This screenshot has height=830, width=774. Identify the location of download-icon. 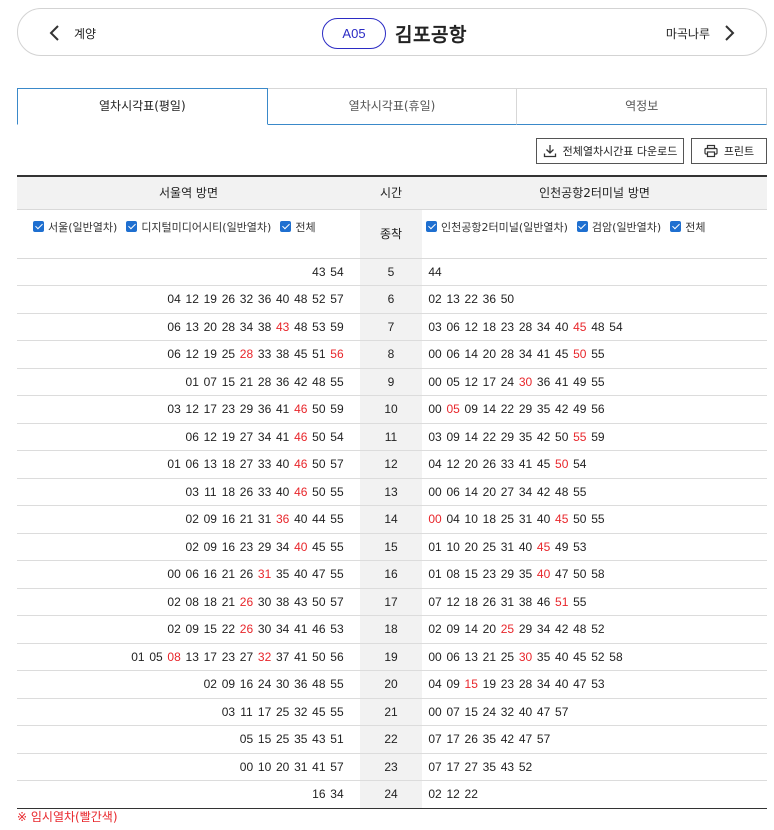
(549, 151).